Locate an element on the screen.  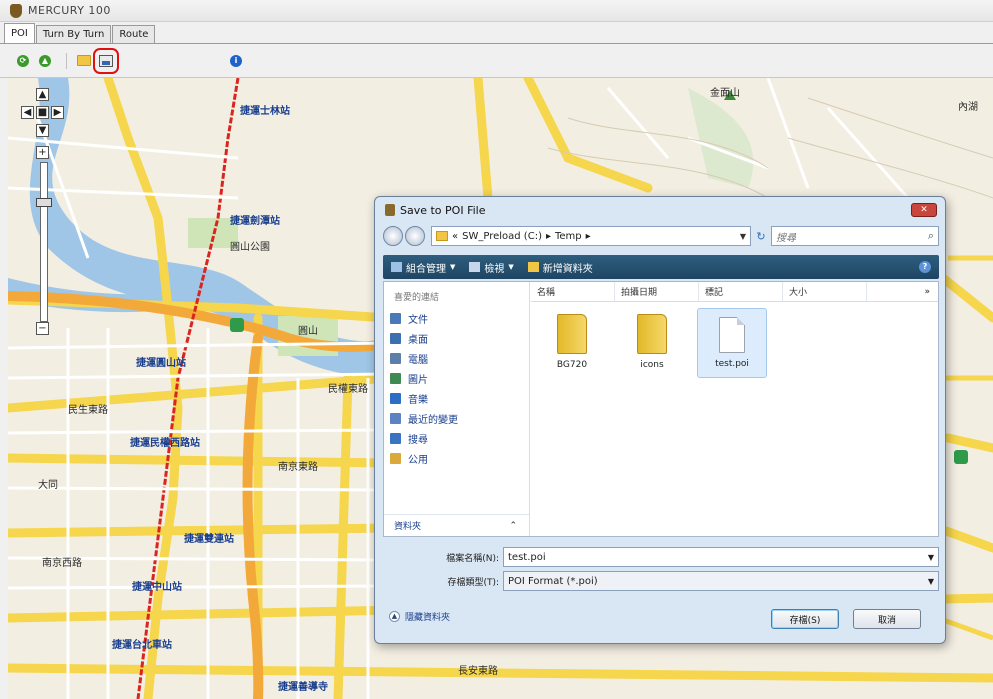
nav-item-recent: 最近的變更 is located at coordinates (424, 418).